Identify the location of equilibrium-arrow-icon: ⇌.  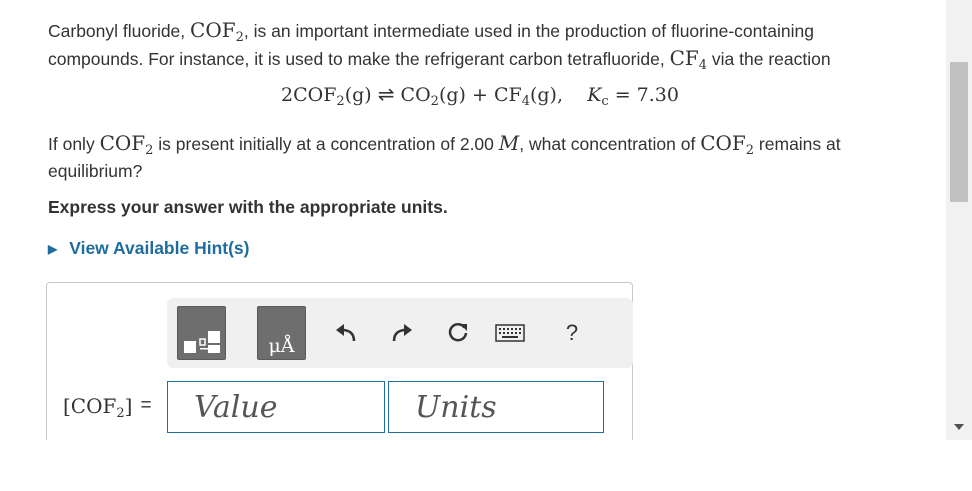
(386, 94).